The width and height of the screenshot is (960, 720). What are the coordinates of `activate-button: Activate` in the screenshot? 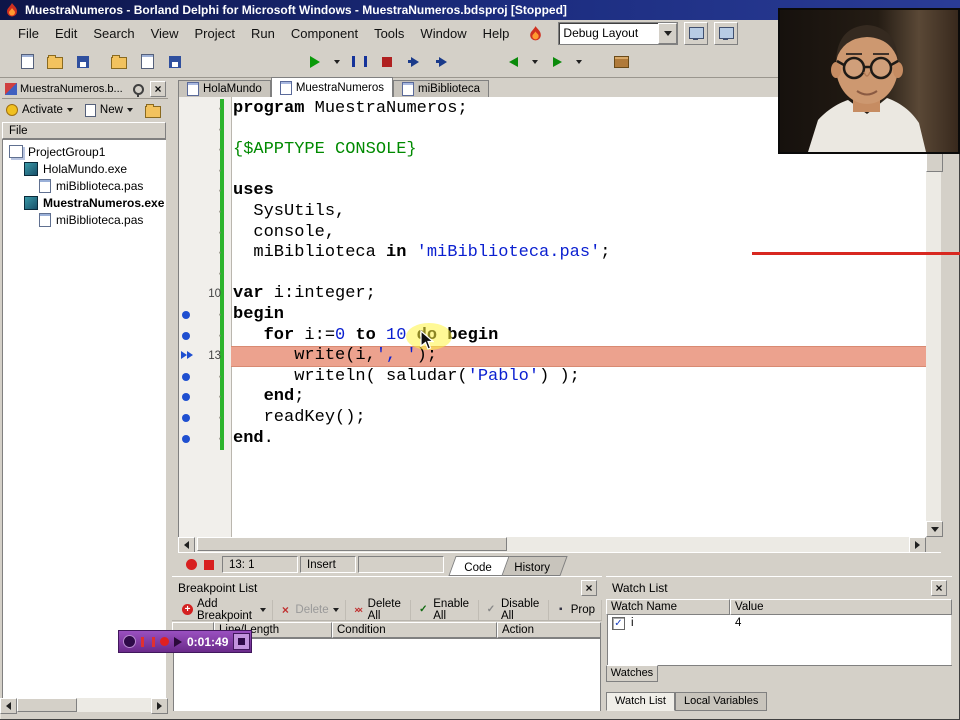 It's located at (39, 110).